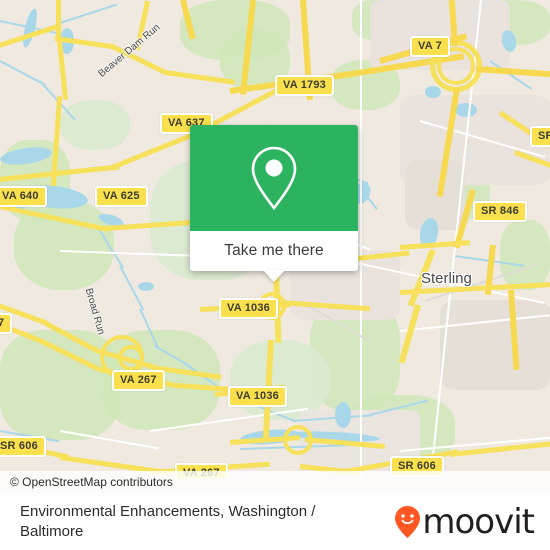 Image resolution: width=550 pixels, height=550 pixels. Describe the element at coordinates (446, 278) in the screenshot. I see `place-label-sterling: Sterling` at that location.